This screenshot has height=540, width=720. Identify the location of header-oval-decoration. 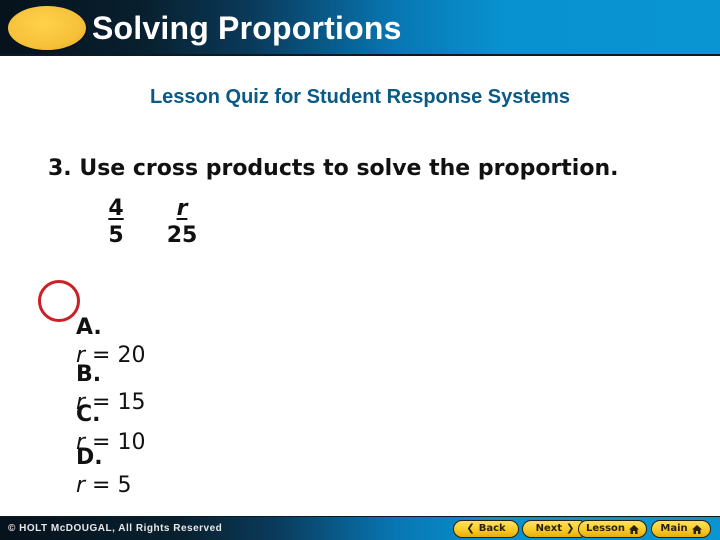
(47, 28).